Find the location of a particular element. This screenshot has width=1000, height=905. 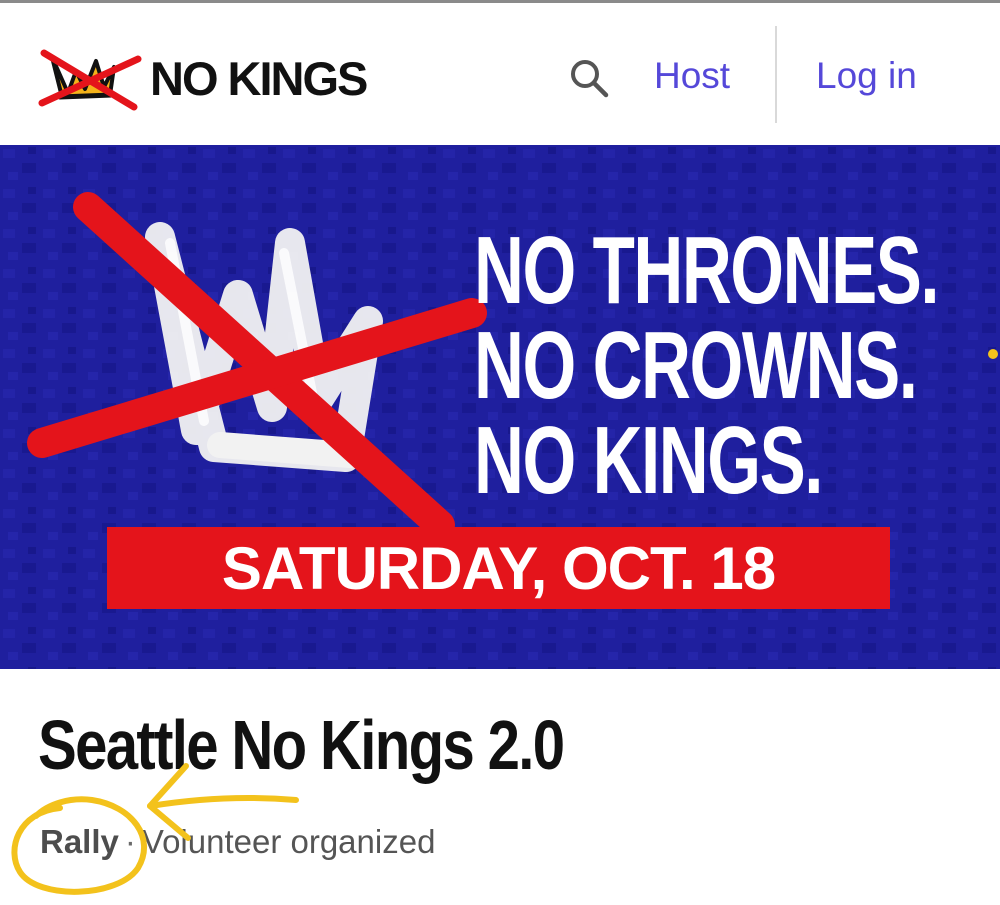

hero-headline-line-2: NO CROWNS. is located at coordinates (696, 365).